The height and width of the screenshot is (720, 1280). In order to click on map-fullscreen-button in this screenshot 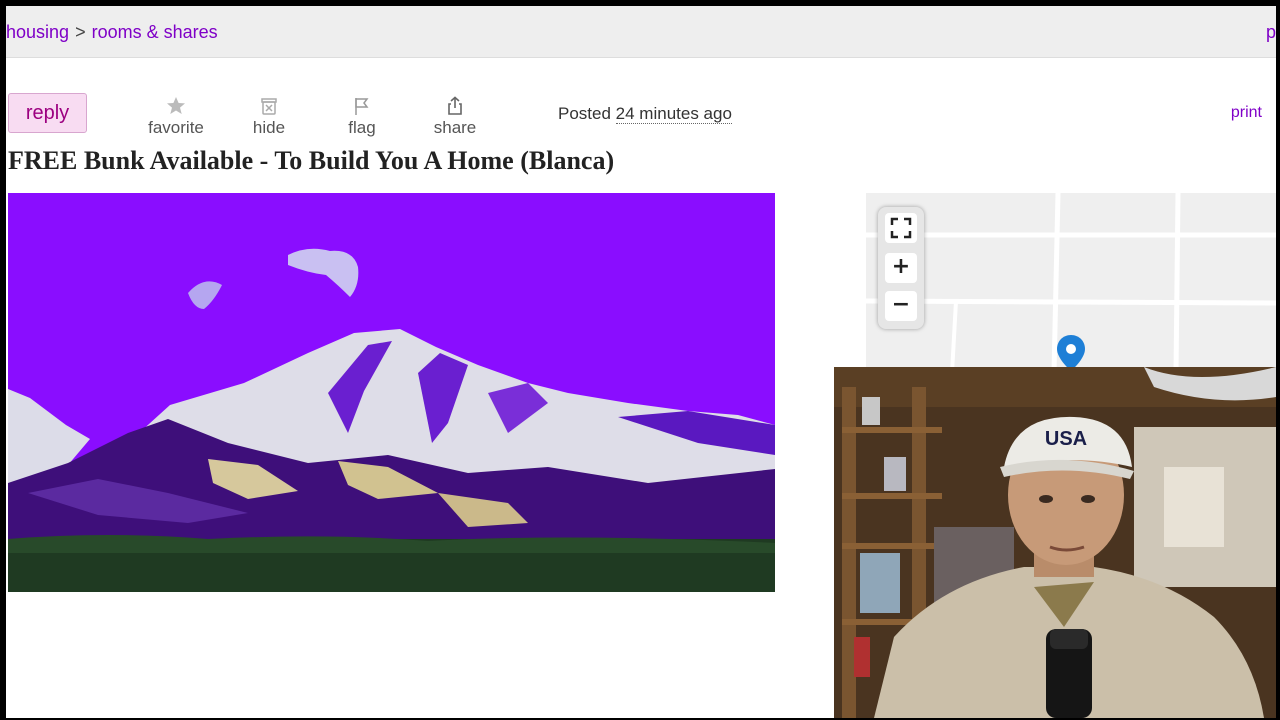, I will do `click(901, 228)`.